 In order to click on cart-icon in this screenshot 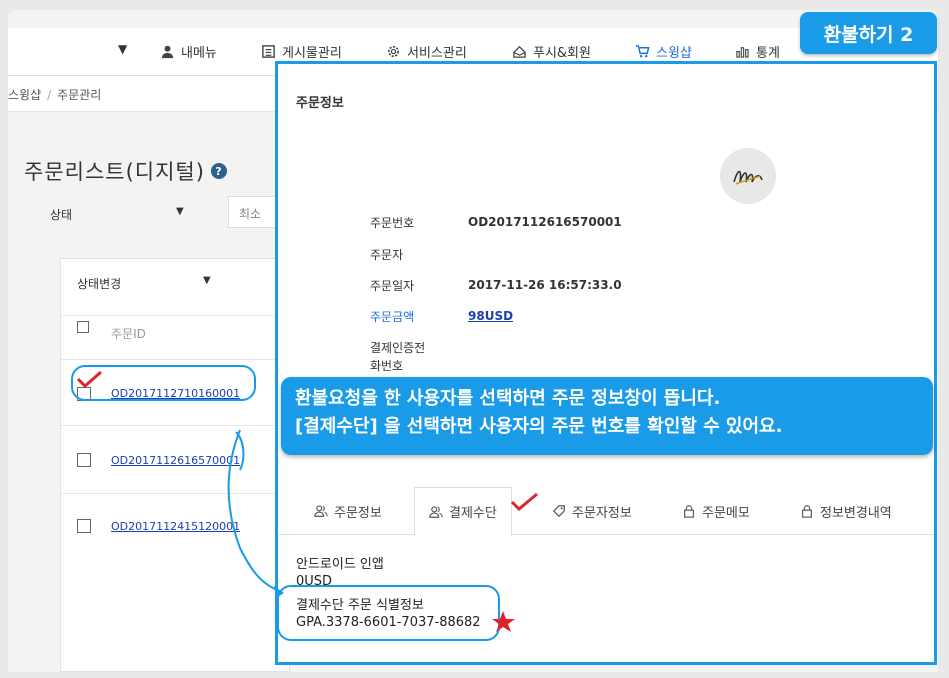, I will do `click(642, 51)`.